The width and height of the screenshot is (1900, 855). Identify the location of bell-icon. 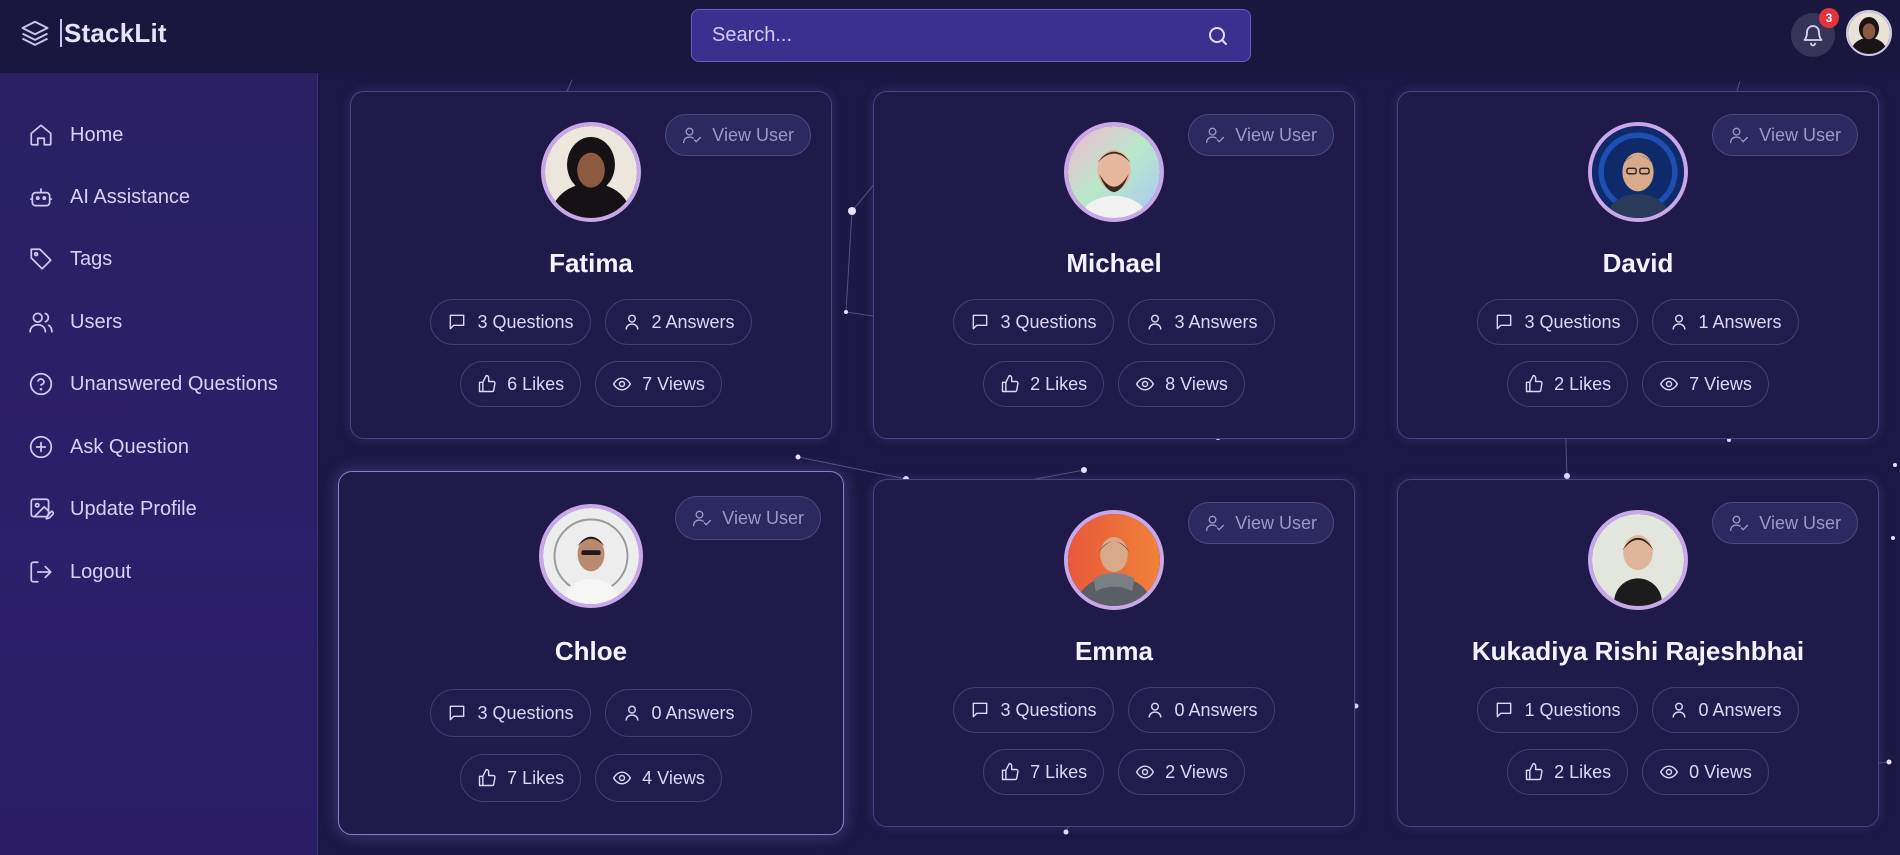
(1813, 36).